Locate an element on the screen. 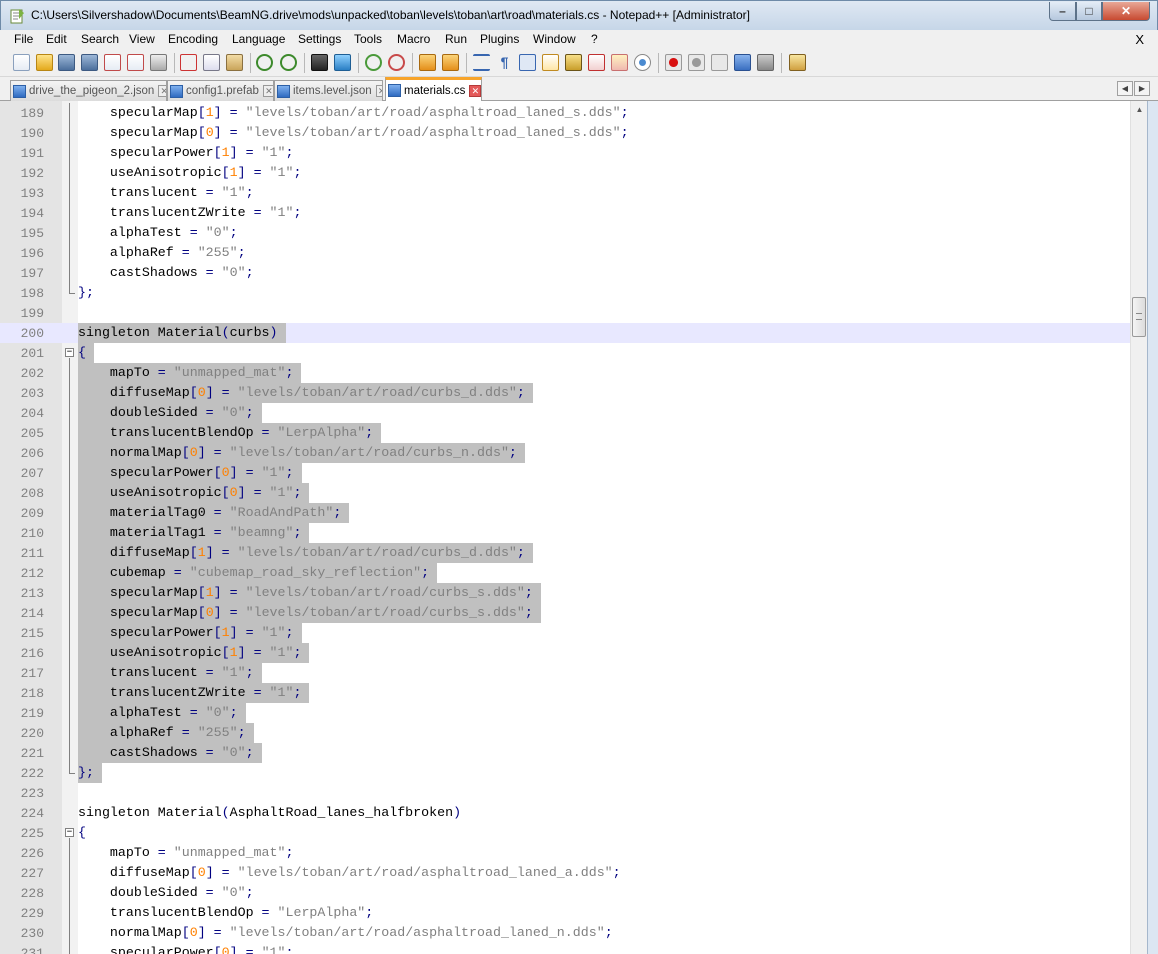  code-line: 221 castShadows = "0"; is located at coordinates (565, 753).